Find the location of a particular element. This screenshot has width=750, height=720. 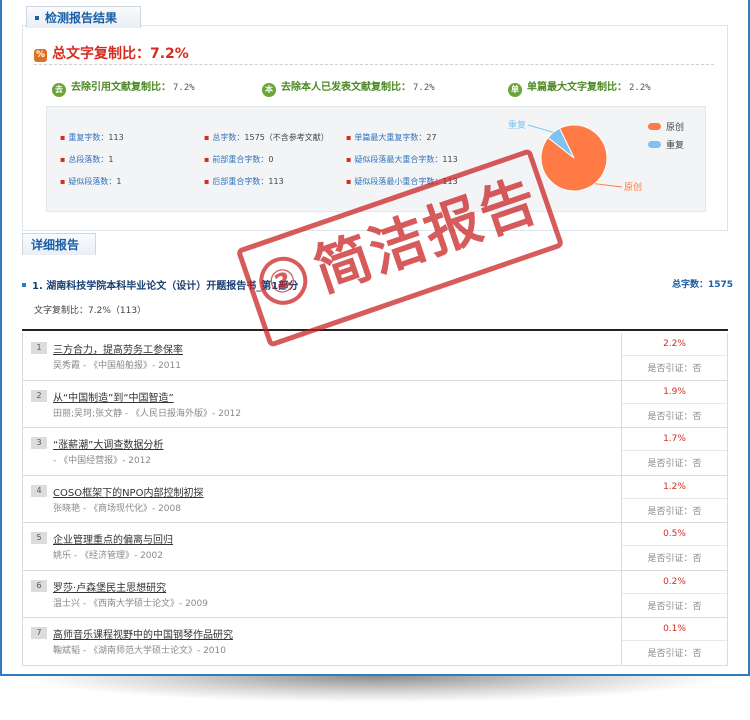

tab-detection-result-label: 检测报告结果 is located at coordinates (81, 18).